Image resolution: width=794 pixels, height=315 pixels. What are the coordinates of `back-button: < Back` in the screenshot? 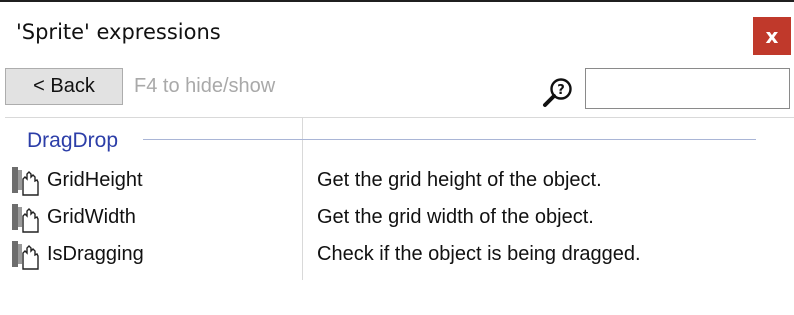 It's located at (64, 86).